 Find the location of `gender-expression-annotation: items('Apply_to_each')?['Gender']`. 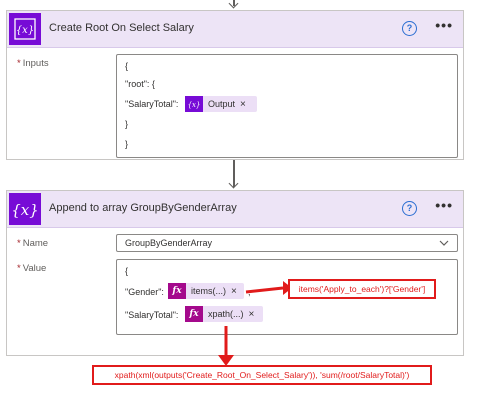

gender-expression-annotation: items('Apply_to_each')?['Gender'] is located at coordinates (362, 289).